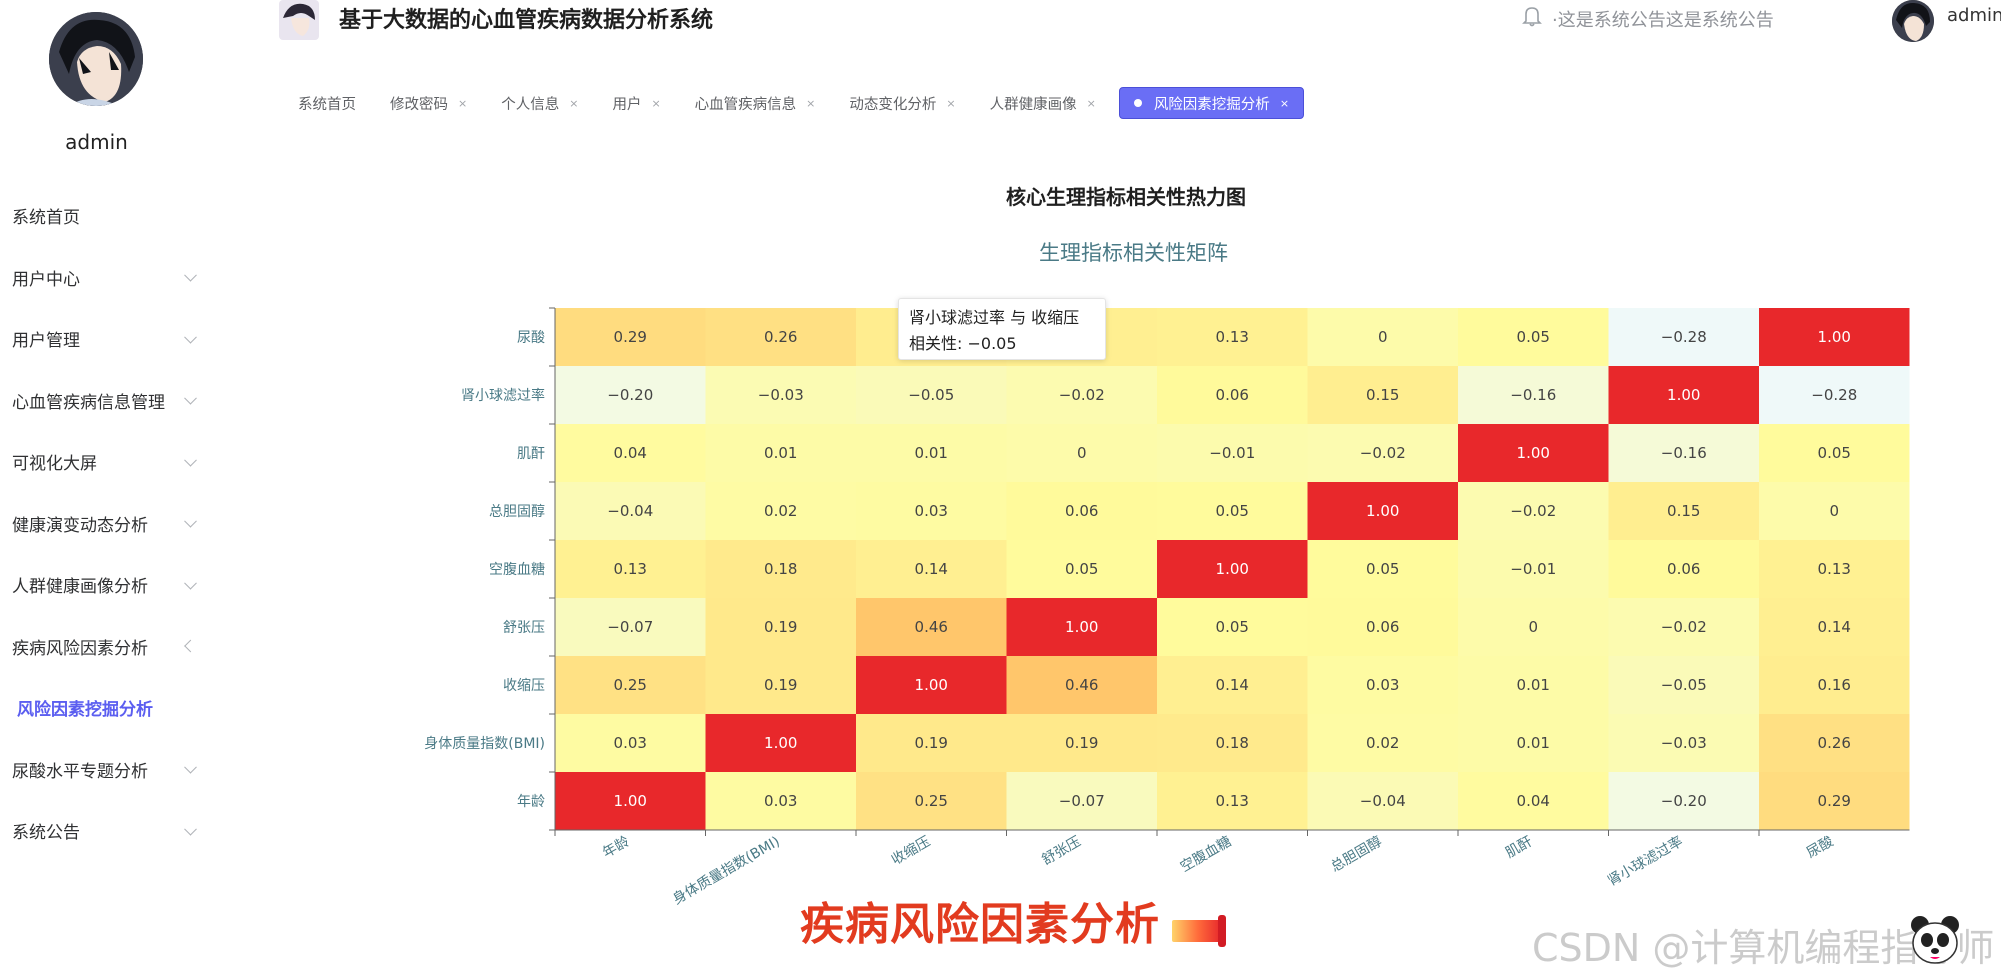 The width and height of the screenshot is (2001, 973). I want to click on header-avatar, so click(1913, 21).